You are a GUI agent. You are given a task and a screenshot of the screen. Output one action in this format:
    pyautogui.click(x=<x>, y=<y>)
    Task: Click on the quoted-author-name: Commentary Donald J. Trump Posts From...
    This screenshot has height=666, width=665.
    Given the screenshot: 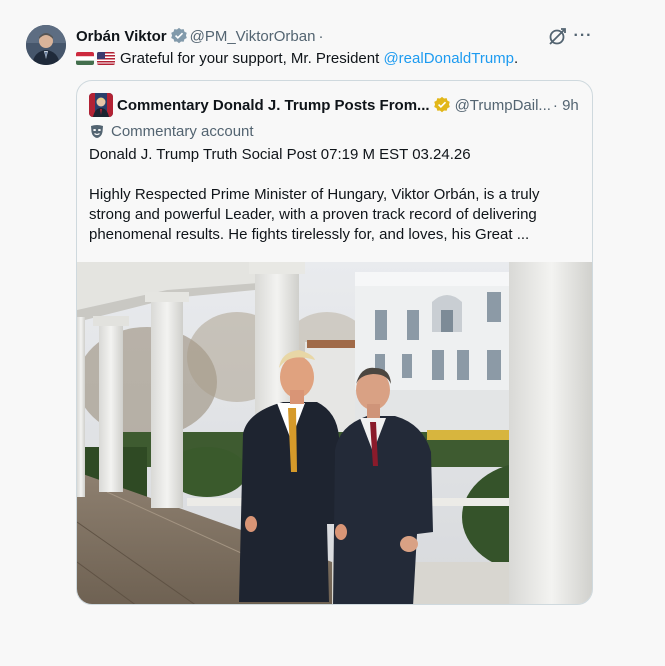 What is the action you would take?
    pyautogui.click(x=273, y=105)
    